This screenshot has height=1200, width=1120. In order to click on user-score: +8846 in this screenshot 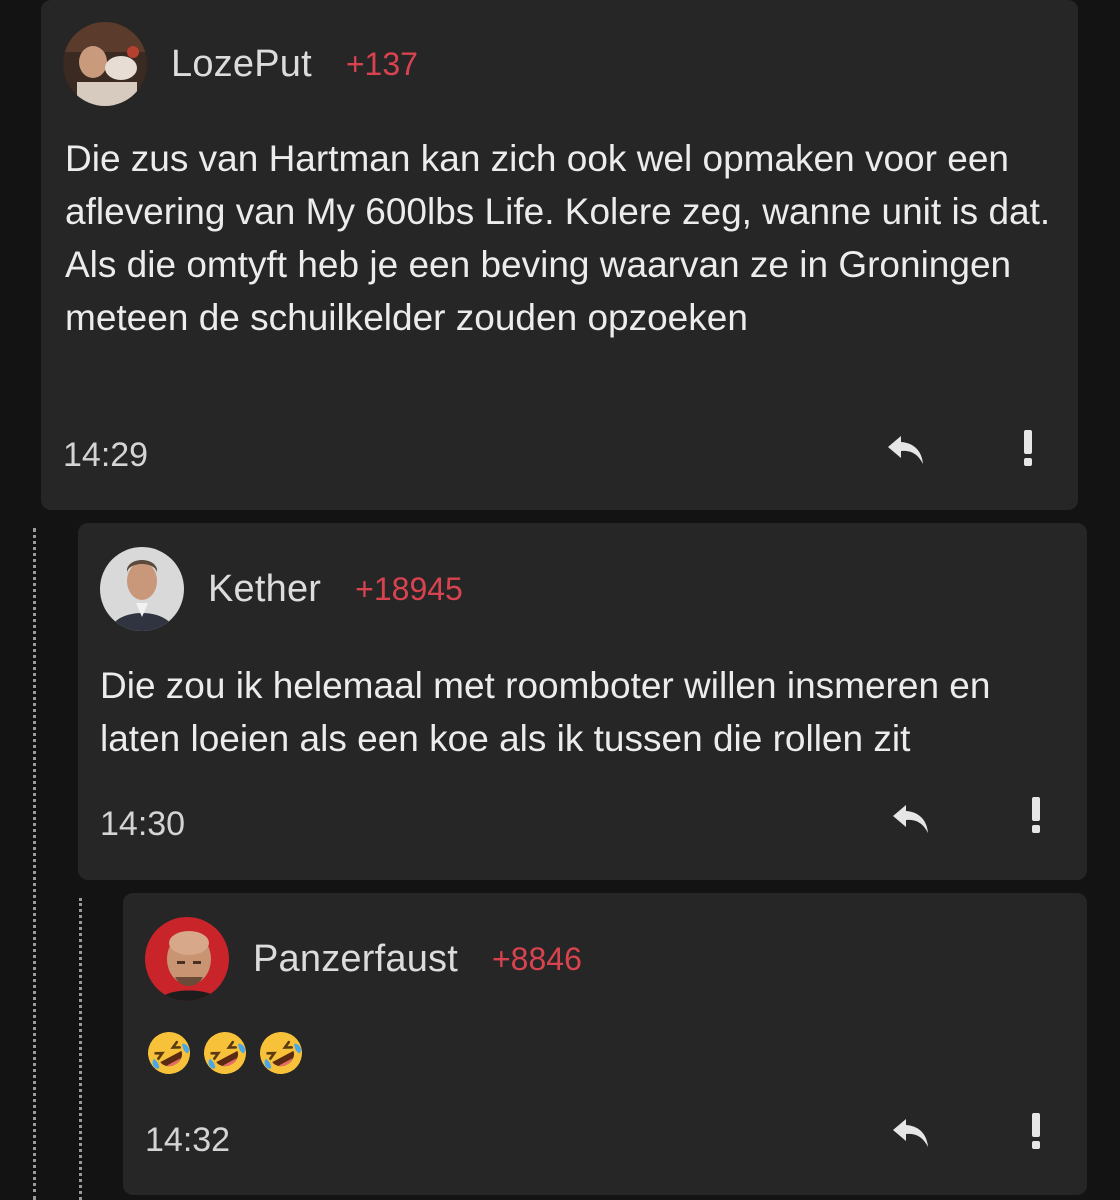, I will do `click(536, 958)`.